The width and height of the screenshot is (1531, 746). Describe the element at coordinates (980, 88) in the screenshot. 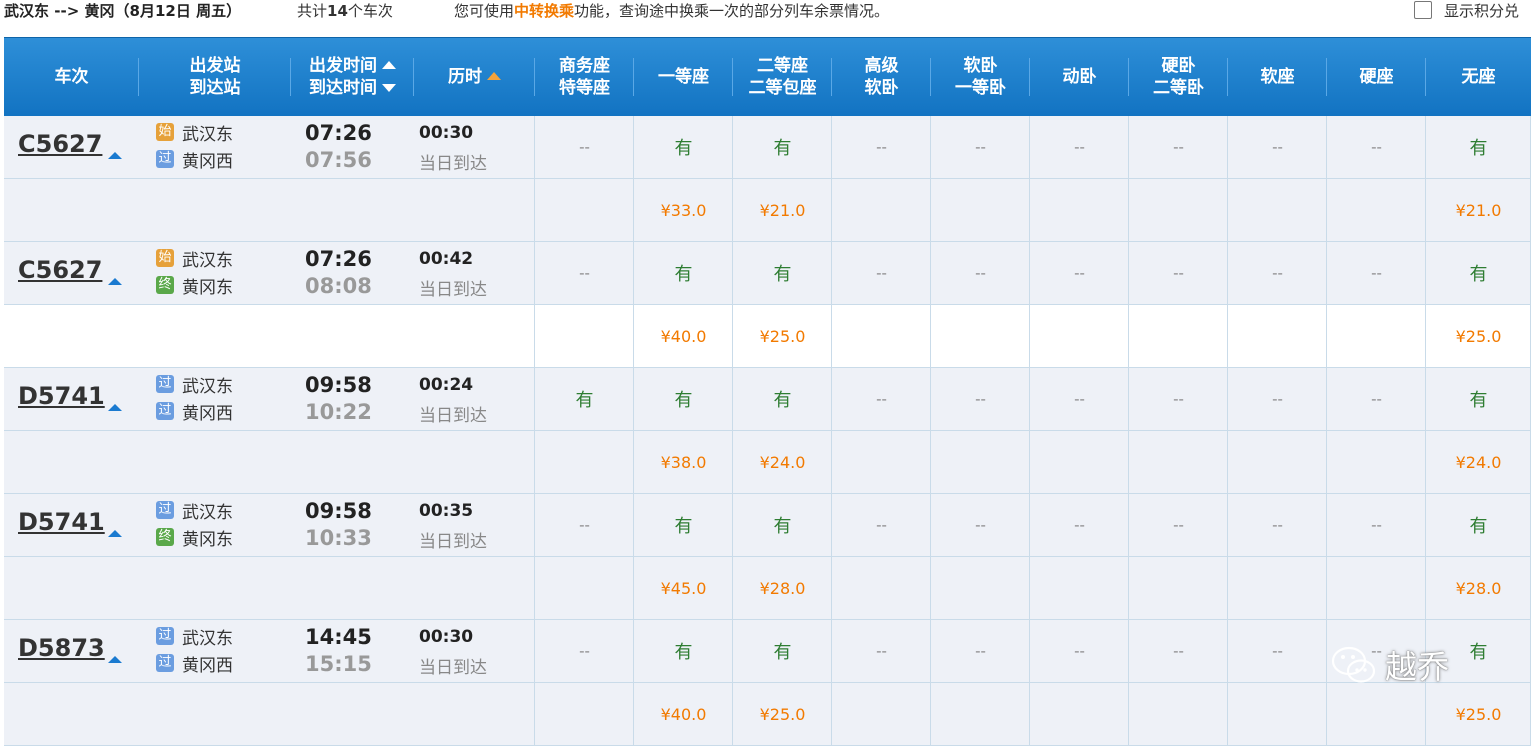

I see `col-header-line2: 一等卧` at that location.